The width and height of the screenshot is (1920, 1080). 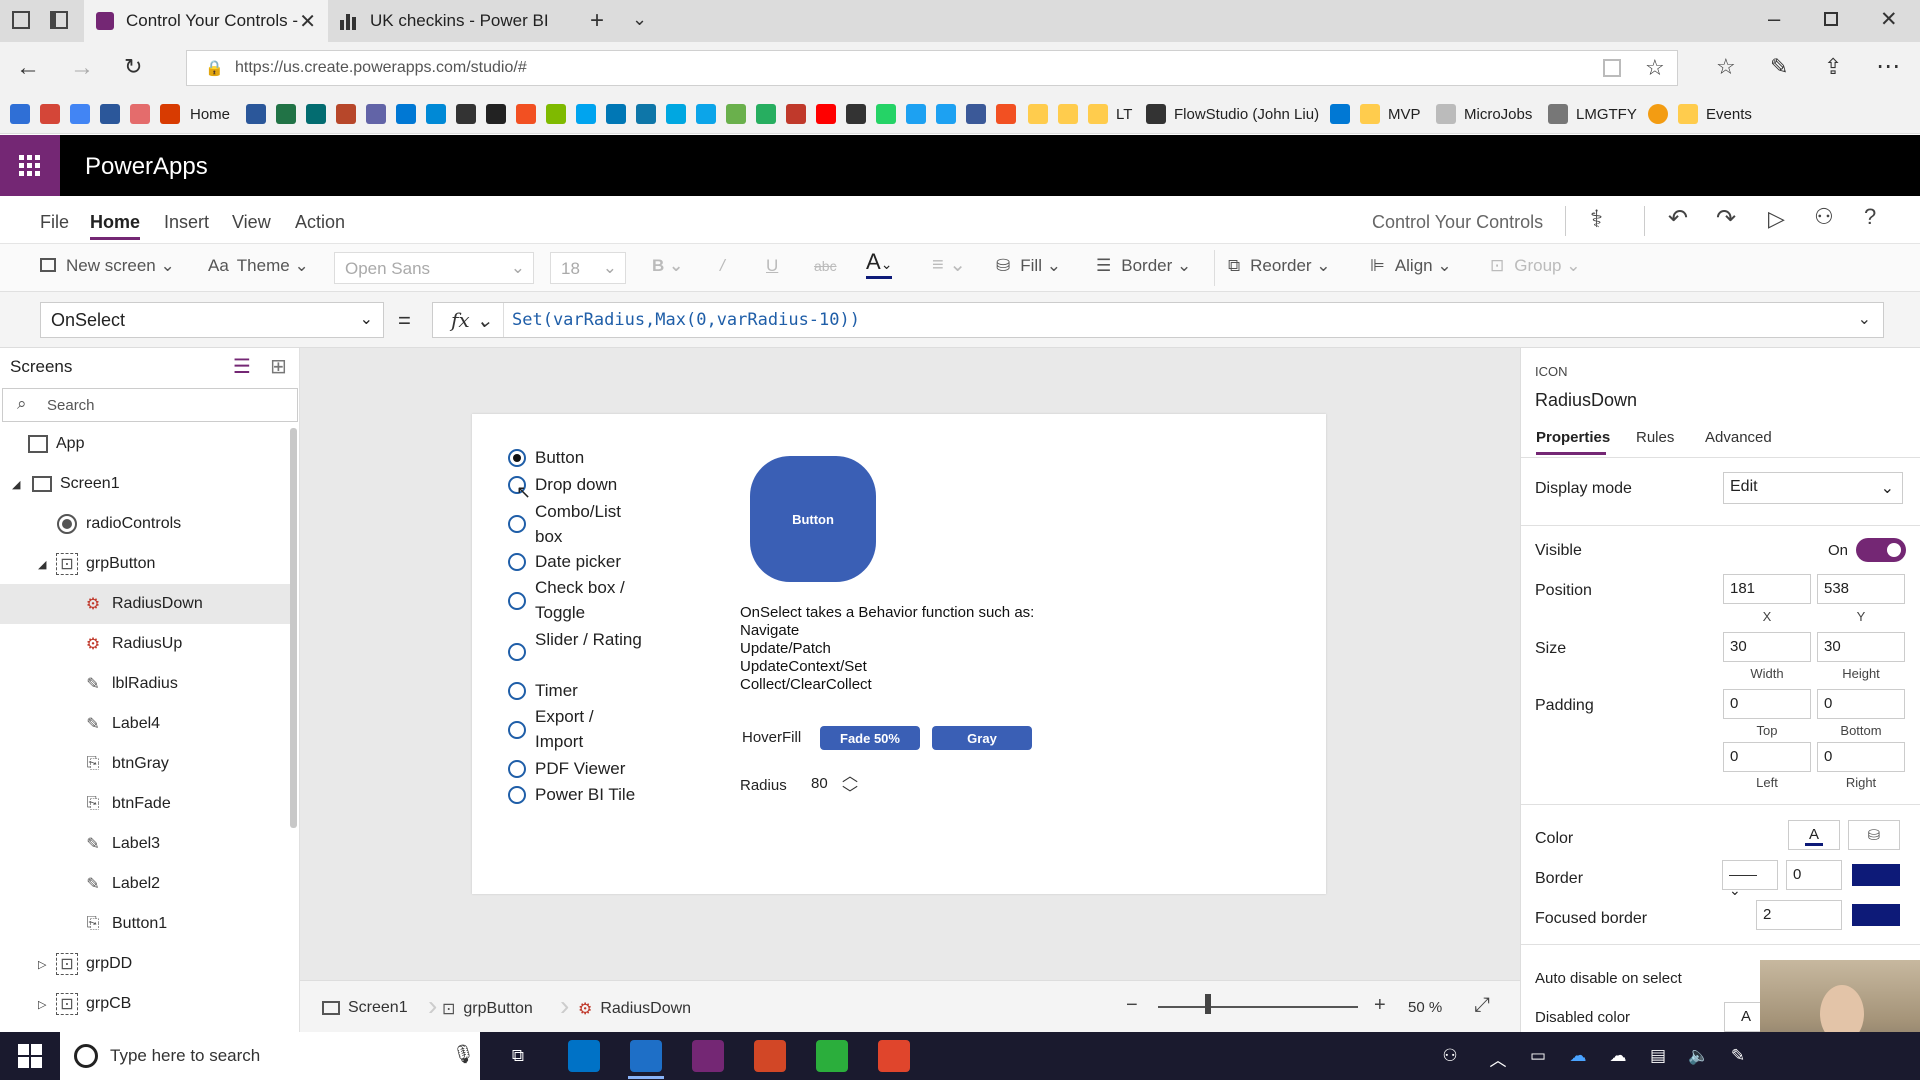 I want to click on facebook-favicon-icon, so click(x=976, y=114).